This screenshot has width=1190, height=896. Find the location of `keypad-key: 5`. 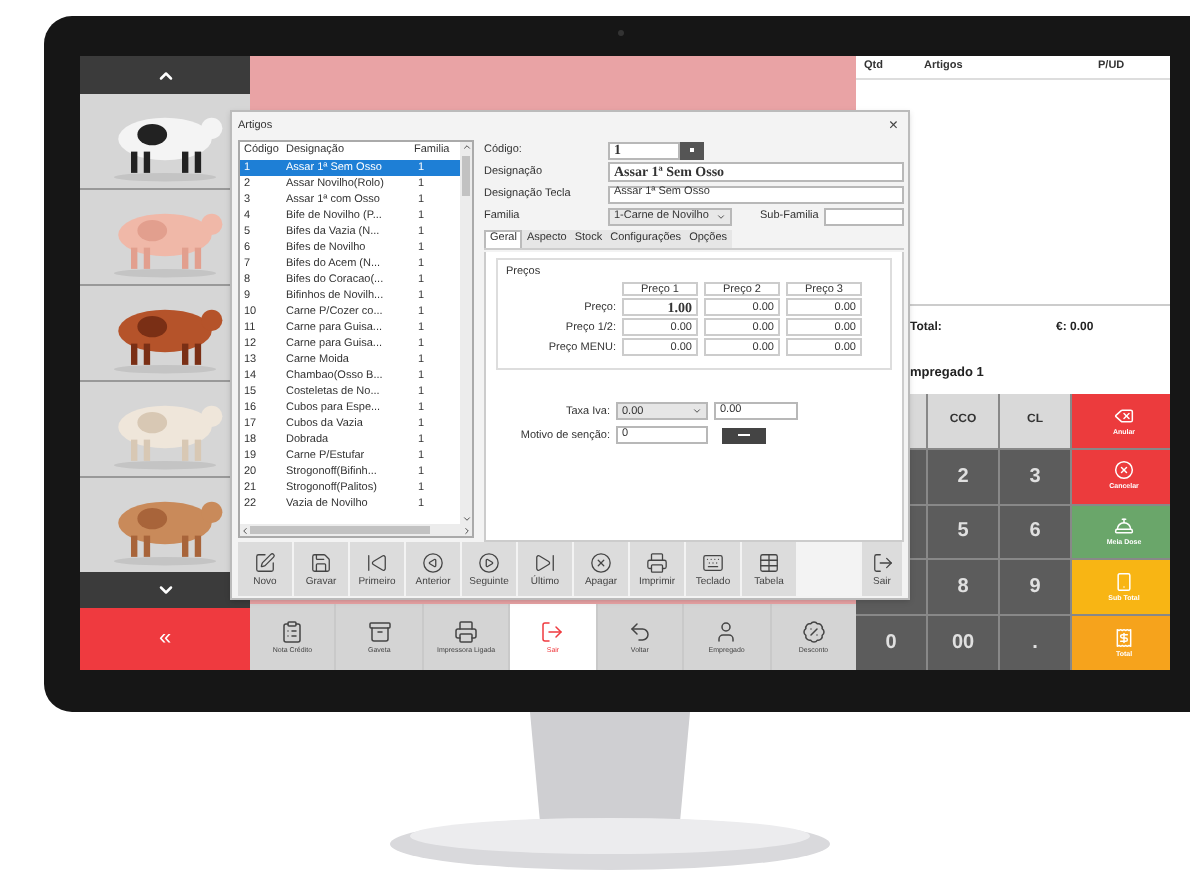

keypad-key: 5 is located at coordinates (963, 532).